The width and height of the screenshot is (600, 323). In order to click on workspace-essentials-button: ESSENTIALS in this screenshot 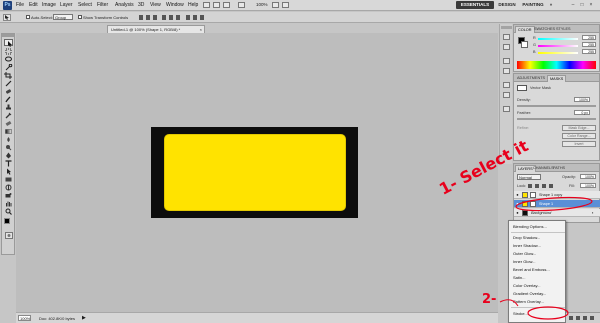, I will do `click(475, 5)`.